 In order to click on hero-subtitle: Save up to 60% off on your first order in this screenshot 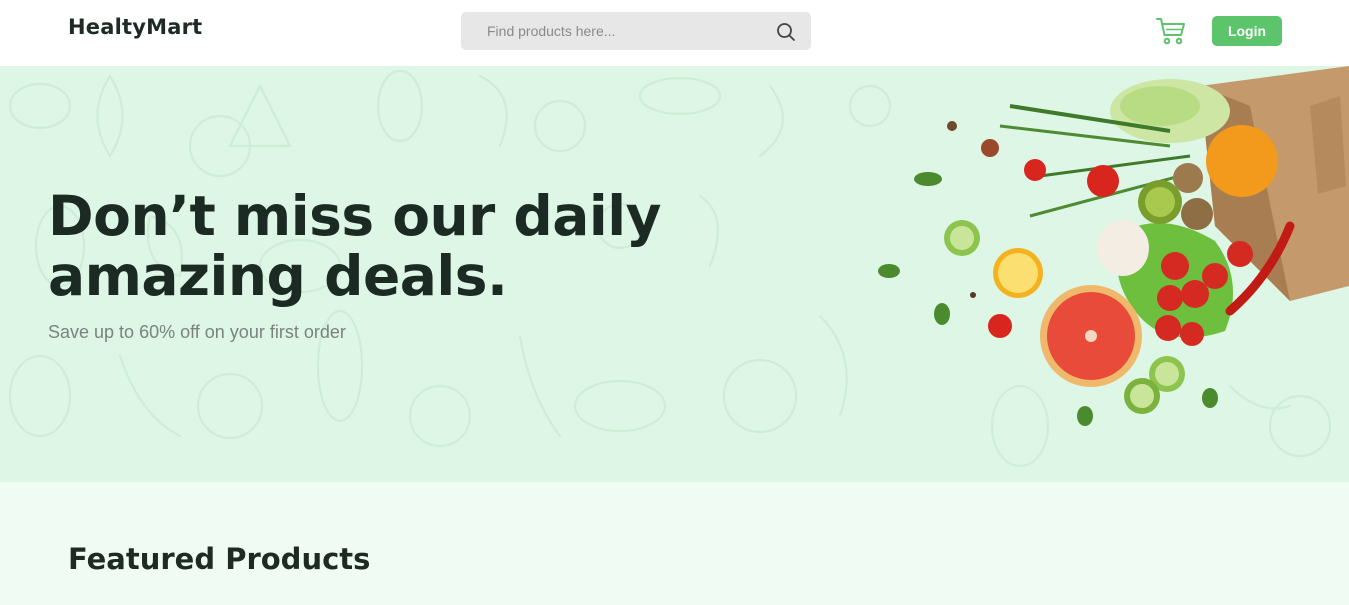, I will do `click(197, 332)`.